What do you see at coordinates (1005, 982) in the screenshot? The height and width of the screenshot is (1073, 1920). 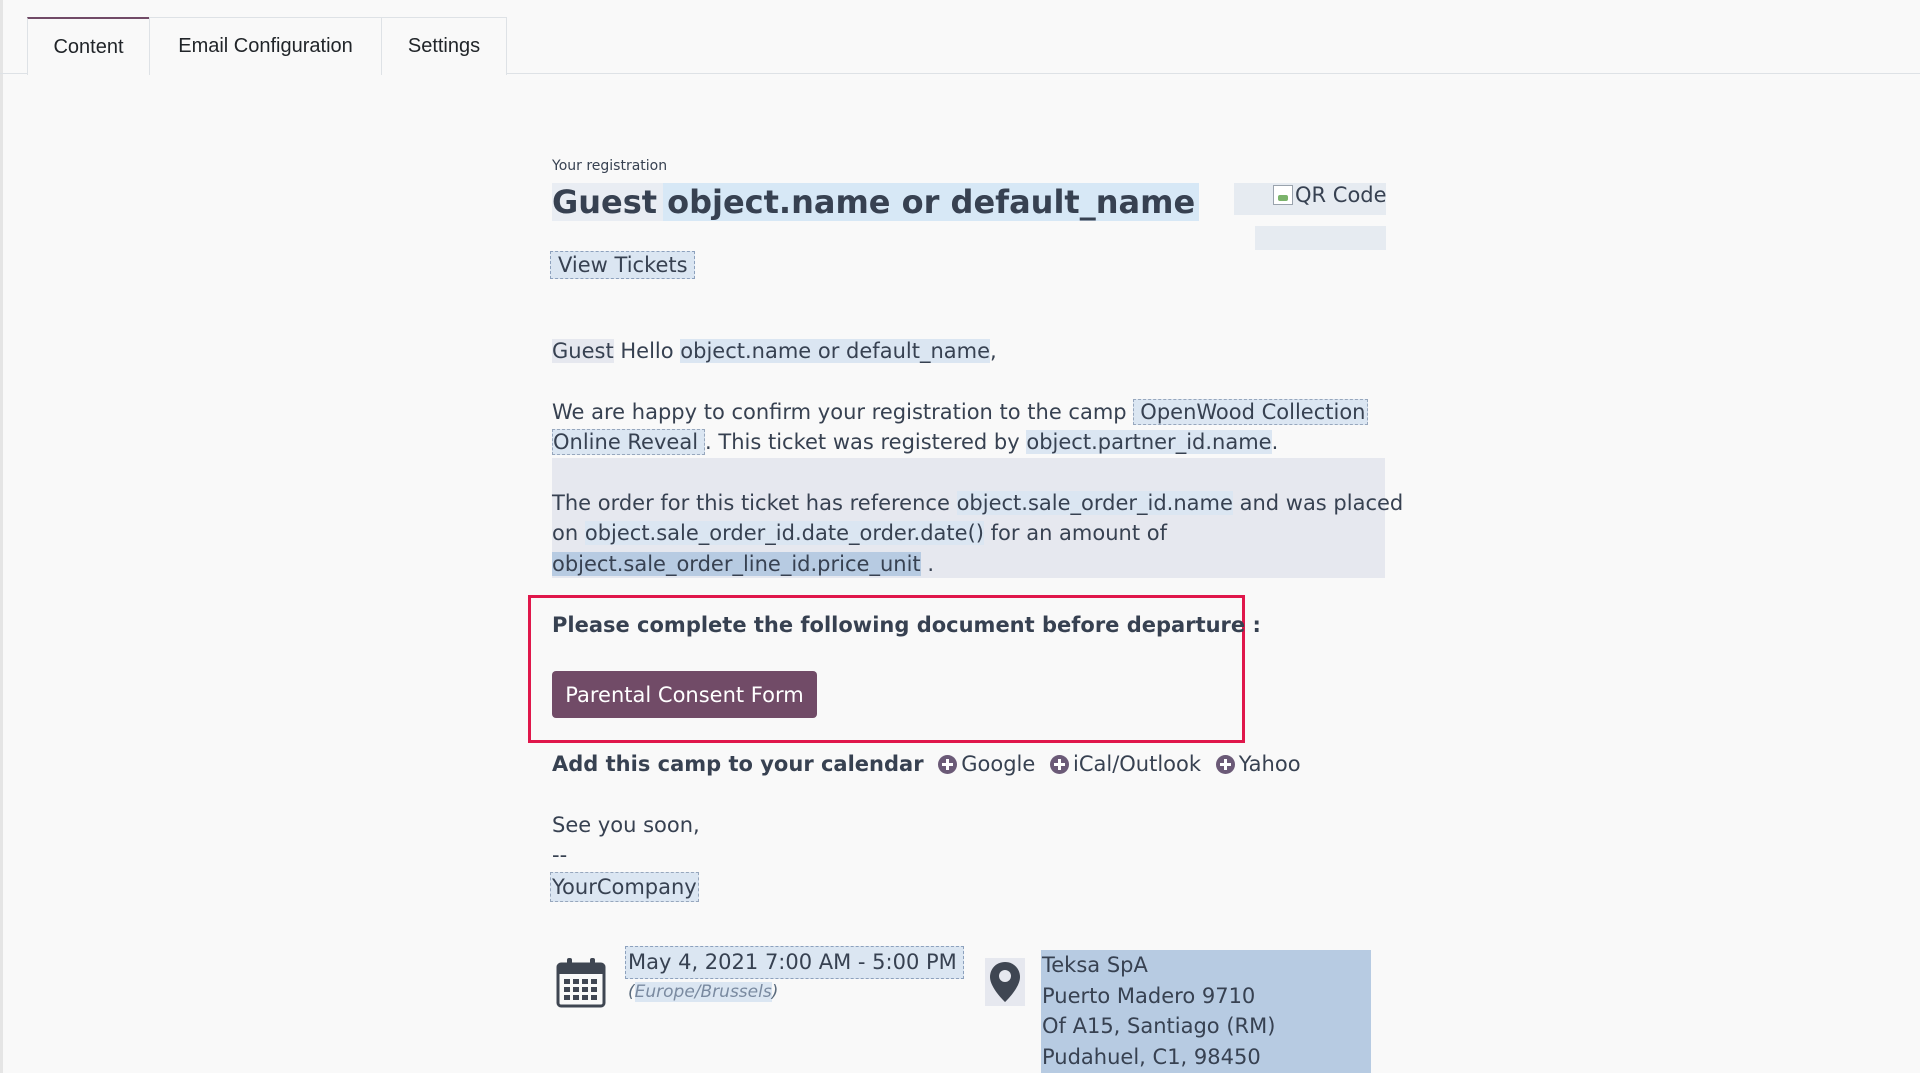 I see `location-pin-icon` at bounding box center [1005, 982].